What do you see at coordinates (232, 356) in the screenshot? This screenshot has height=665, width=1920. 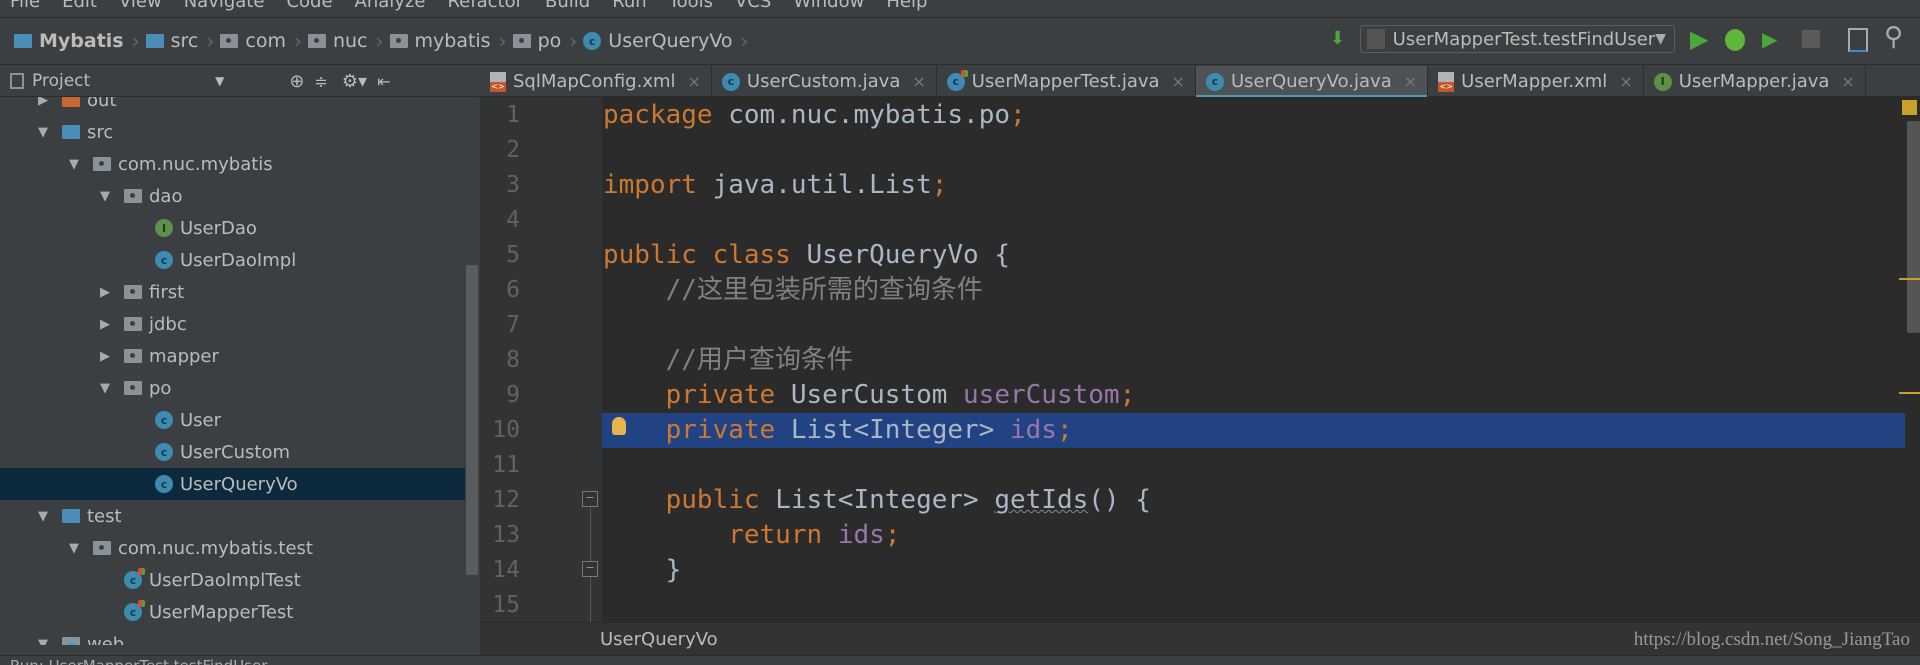 I see `tree-item: ▶ mapper` at bounding box center [232, 356].